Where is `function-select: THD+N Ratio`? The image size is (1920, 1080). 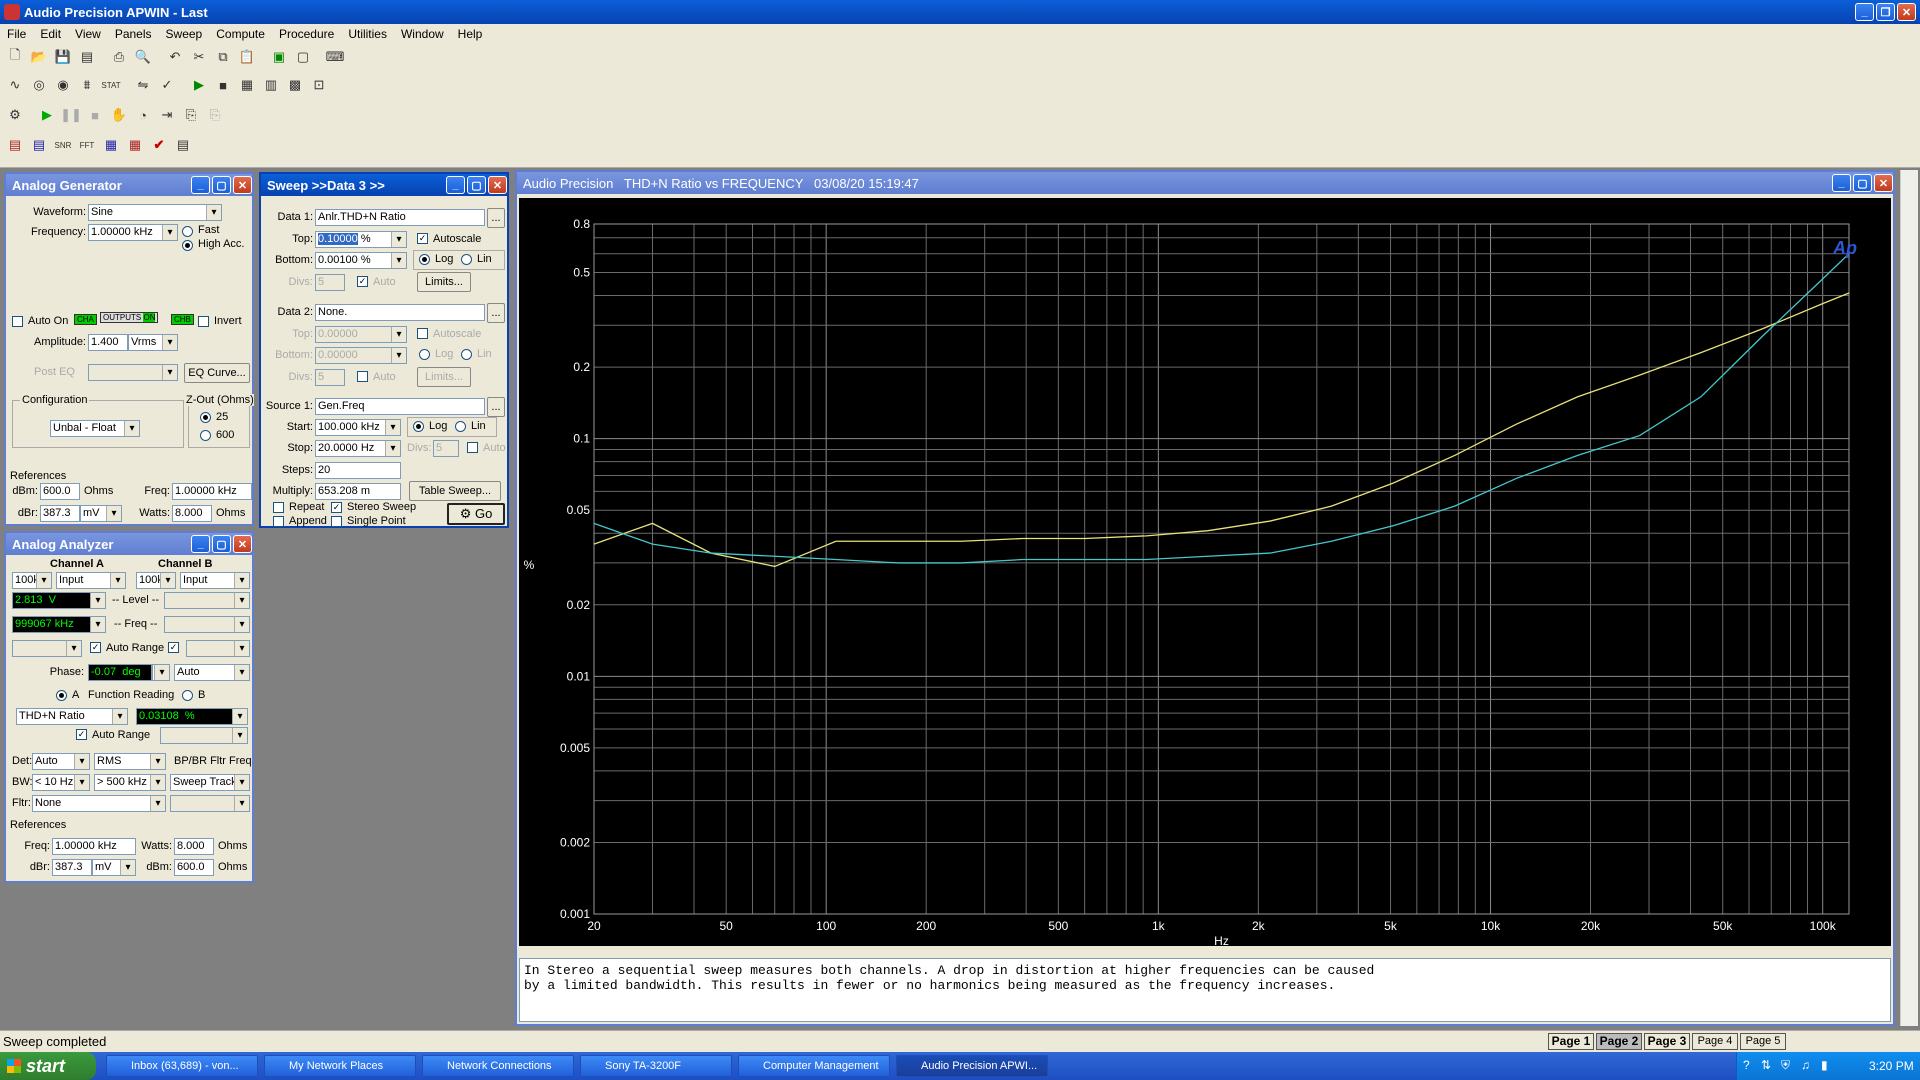
function-select: THD+N Ratio is located at coordinates (72, 716).